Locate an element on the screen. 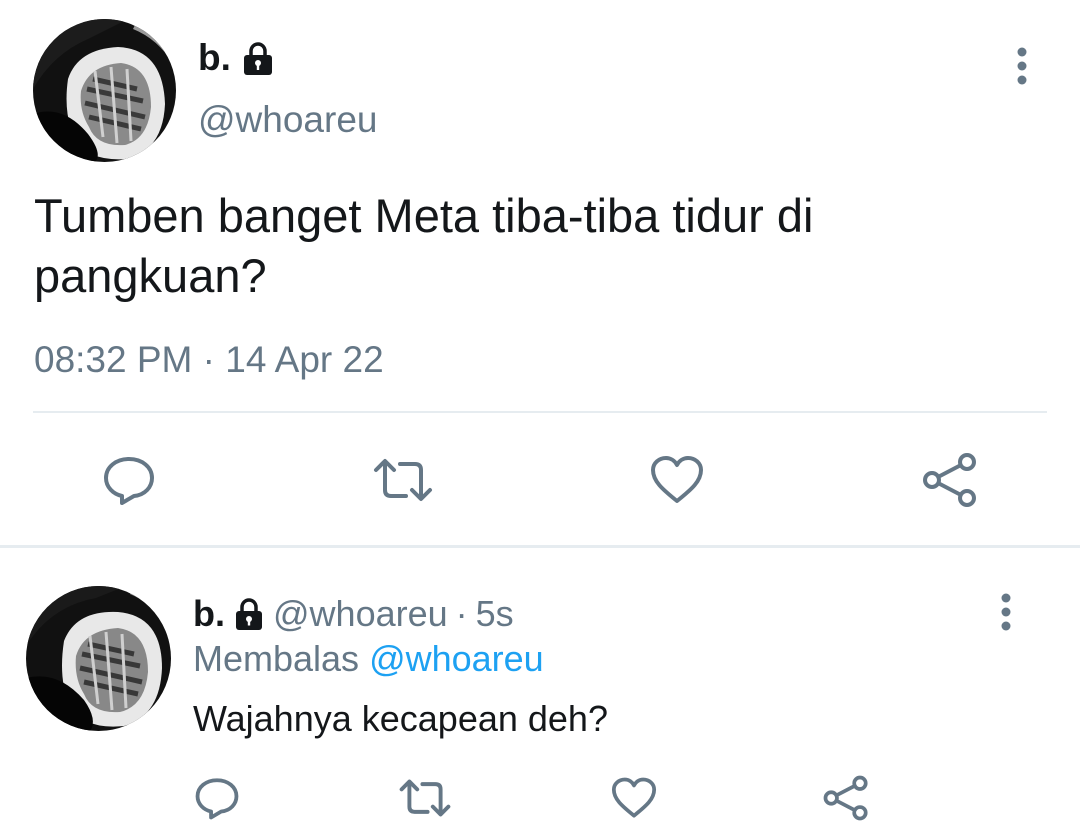 This screenshot has width=1080, height=839. divider is located at coordinates (540, 412).